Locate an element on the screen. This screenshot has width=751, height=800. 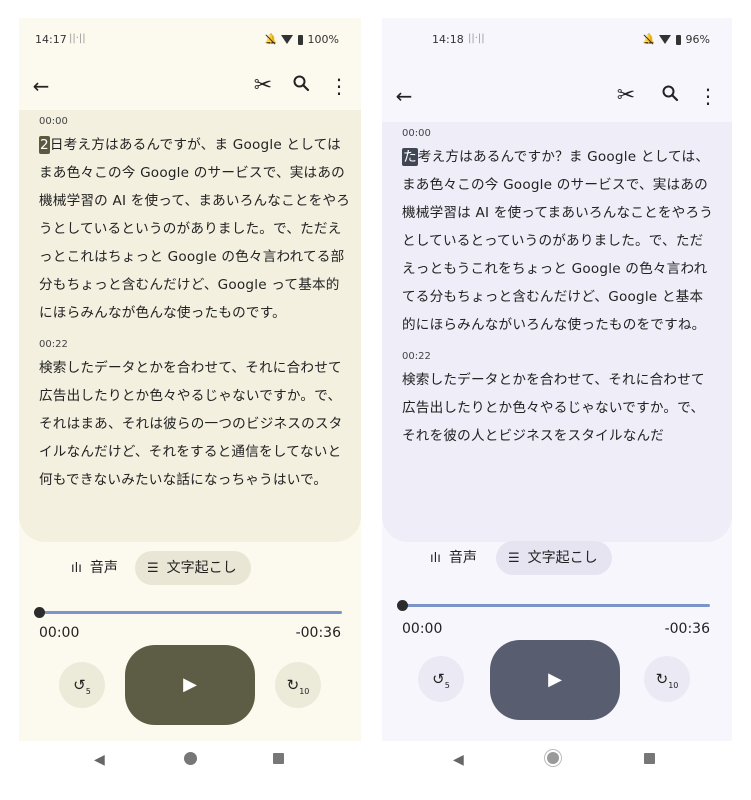
battery-level: 100% is located at coordinates (323, 39).